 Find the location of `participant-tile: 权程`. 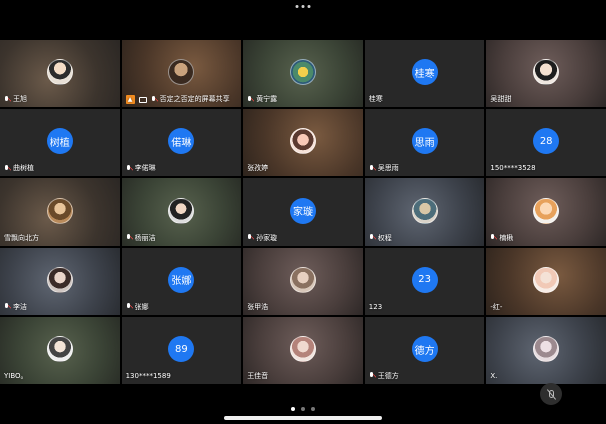

participant-tile: 权程 is located at coordinates (424, 212).